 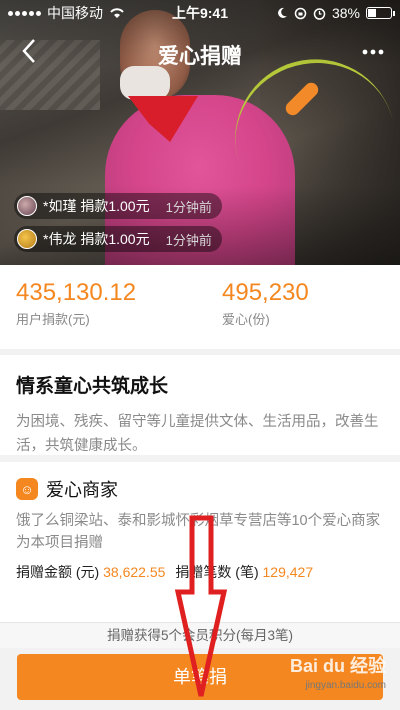 I want to click on alarm-icon, so click(x=319, y=13).